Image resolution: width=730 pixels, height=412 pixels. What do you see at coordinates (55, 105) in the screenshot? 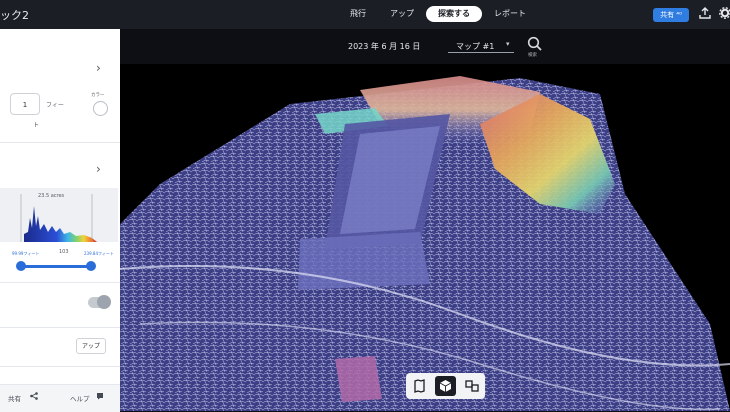
I see `elevation-unit: フィー` at bounding box center [55, 105].